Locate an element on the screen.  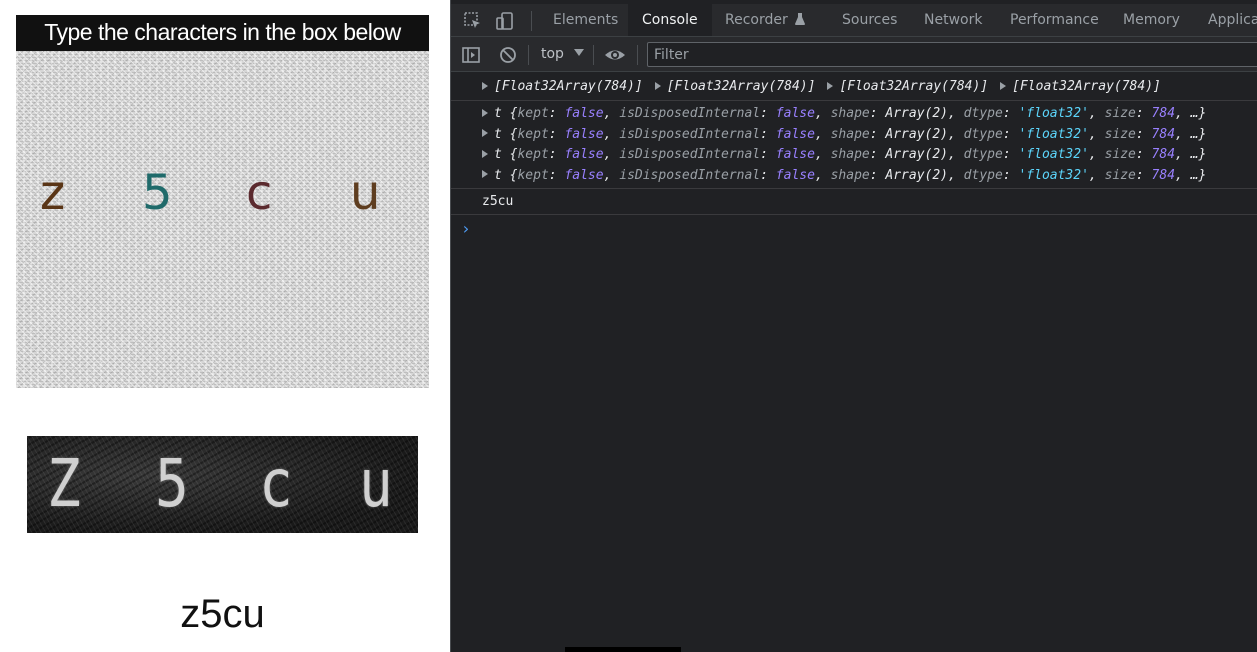
captcha-char: u is located at coordinates (365, 193).